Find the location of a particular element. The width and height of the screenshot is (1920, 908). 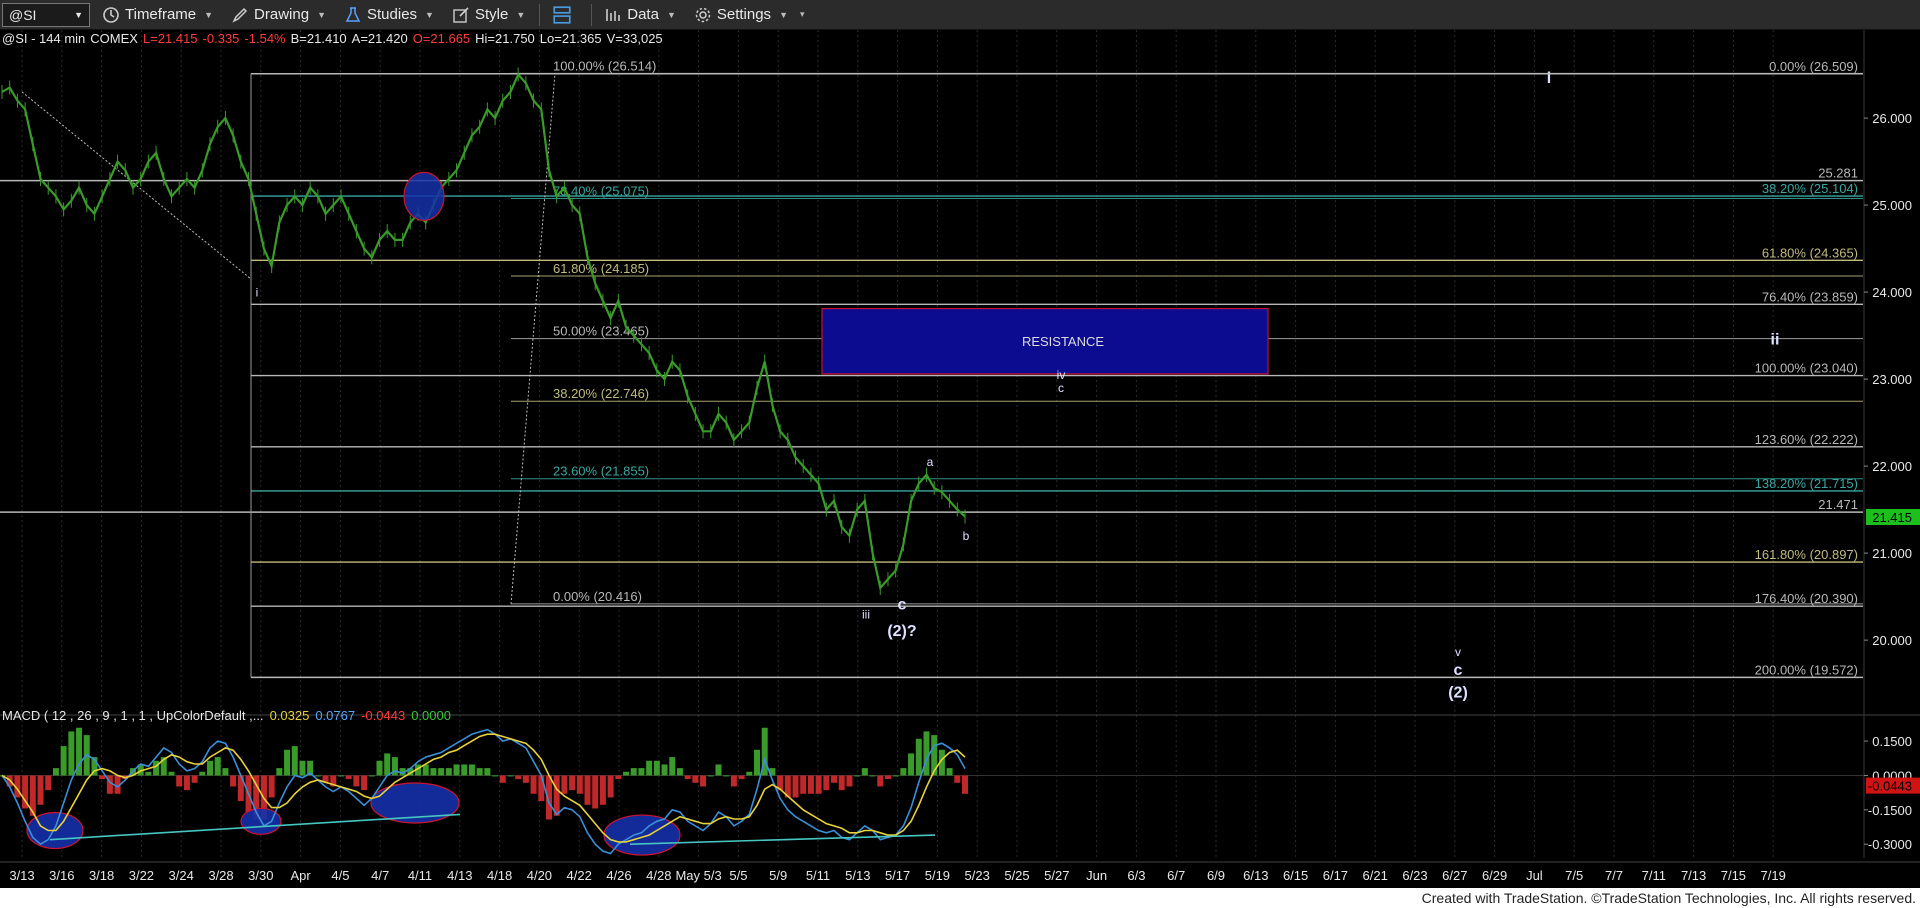

header-exchange: COMEX is located at coordinates (114, 38).